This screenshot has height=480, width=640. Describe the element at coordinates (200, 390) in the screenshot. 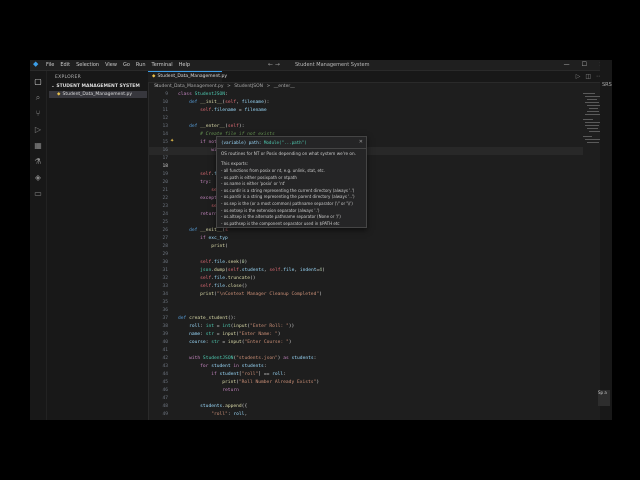

I see `code-line: 46 return` at that location.